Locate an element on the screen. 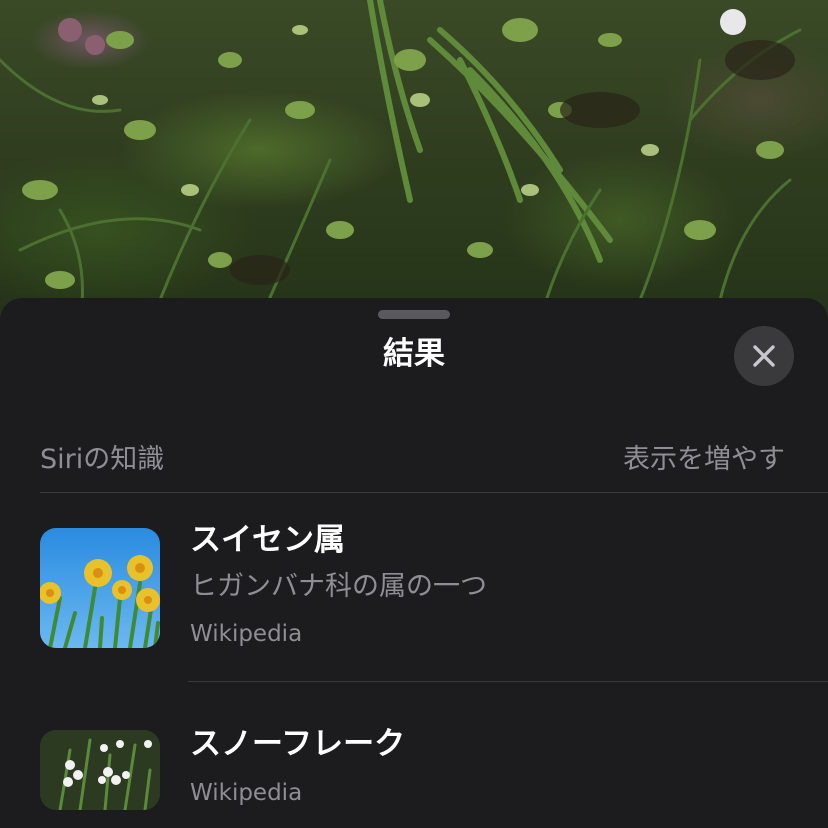  section-header: Siriの知識 表示を増やす is located at coordinates (414, 460).